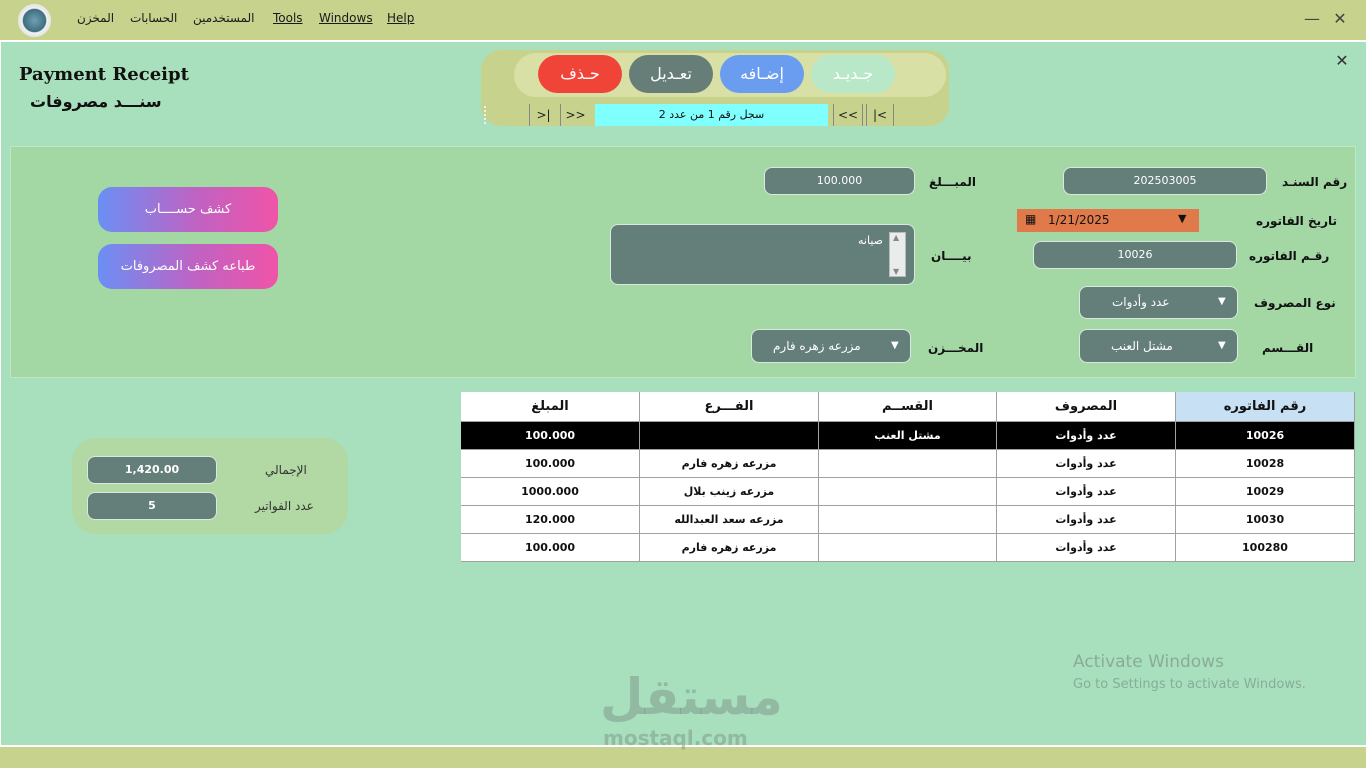 The image size is (1366, 768). Describe the element at coordinates (1315, 182) in the screenshot. I see `voucher-no-label: رقم السنـد` at that location.